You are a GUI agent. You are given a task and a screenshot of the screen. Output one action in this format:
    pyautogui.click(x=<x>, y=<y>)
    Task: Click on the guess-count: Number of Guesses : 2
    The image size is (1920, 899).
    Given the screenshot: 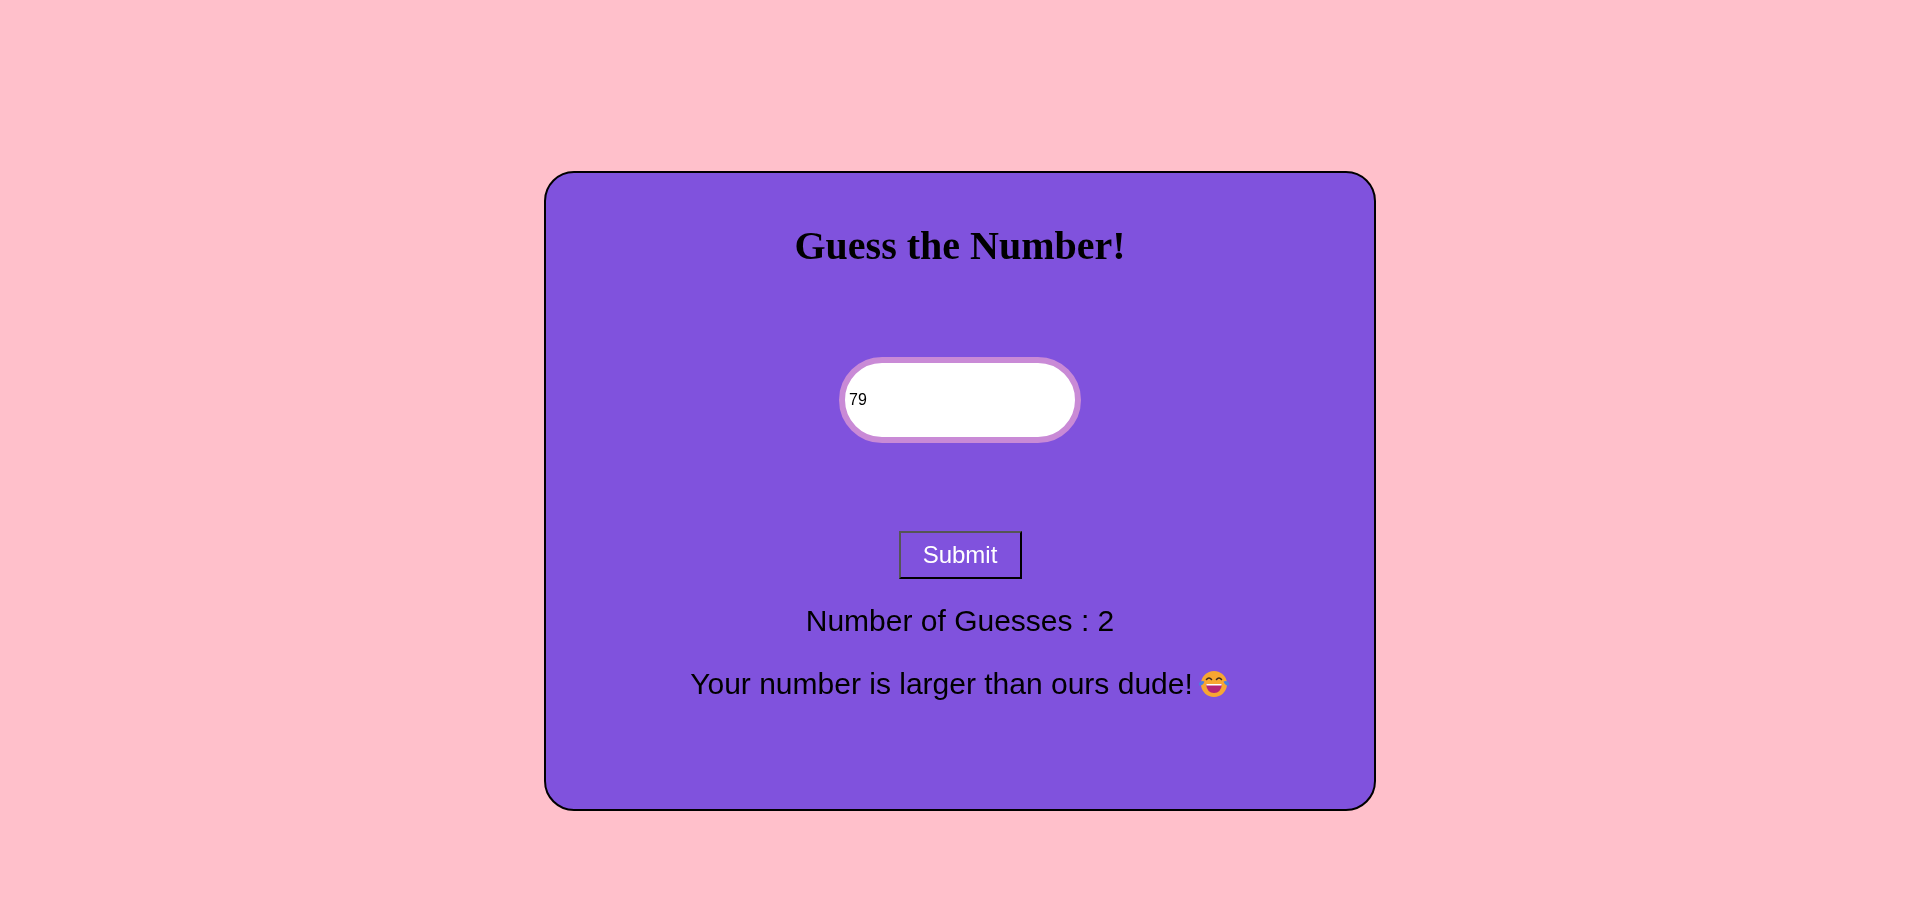 What is the action you would take?
    pyautogui.click(x=960, y=621)
    